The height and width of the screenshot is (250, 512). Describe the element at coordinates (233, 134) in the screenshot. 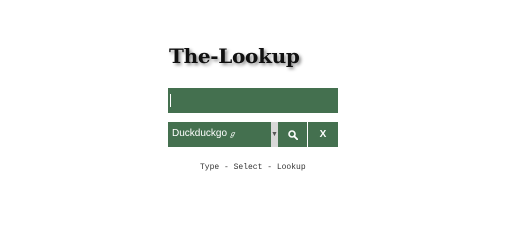

I see `engine-badge: ℊ` at that location.